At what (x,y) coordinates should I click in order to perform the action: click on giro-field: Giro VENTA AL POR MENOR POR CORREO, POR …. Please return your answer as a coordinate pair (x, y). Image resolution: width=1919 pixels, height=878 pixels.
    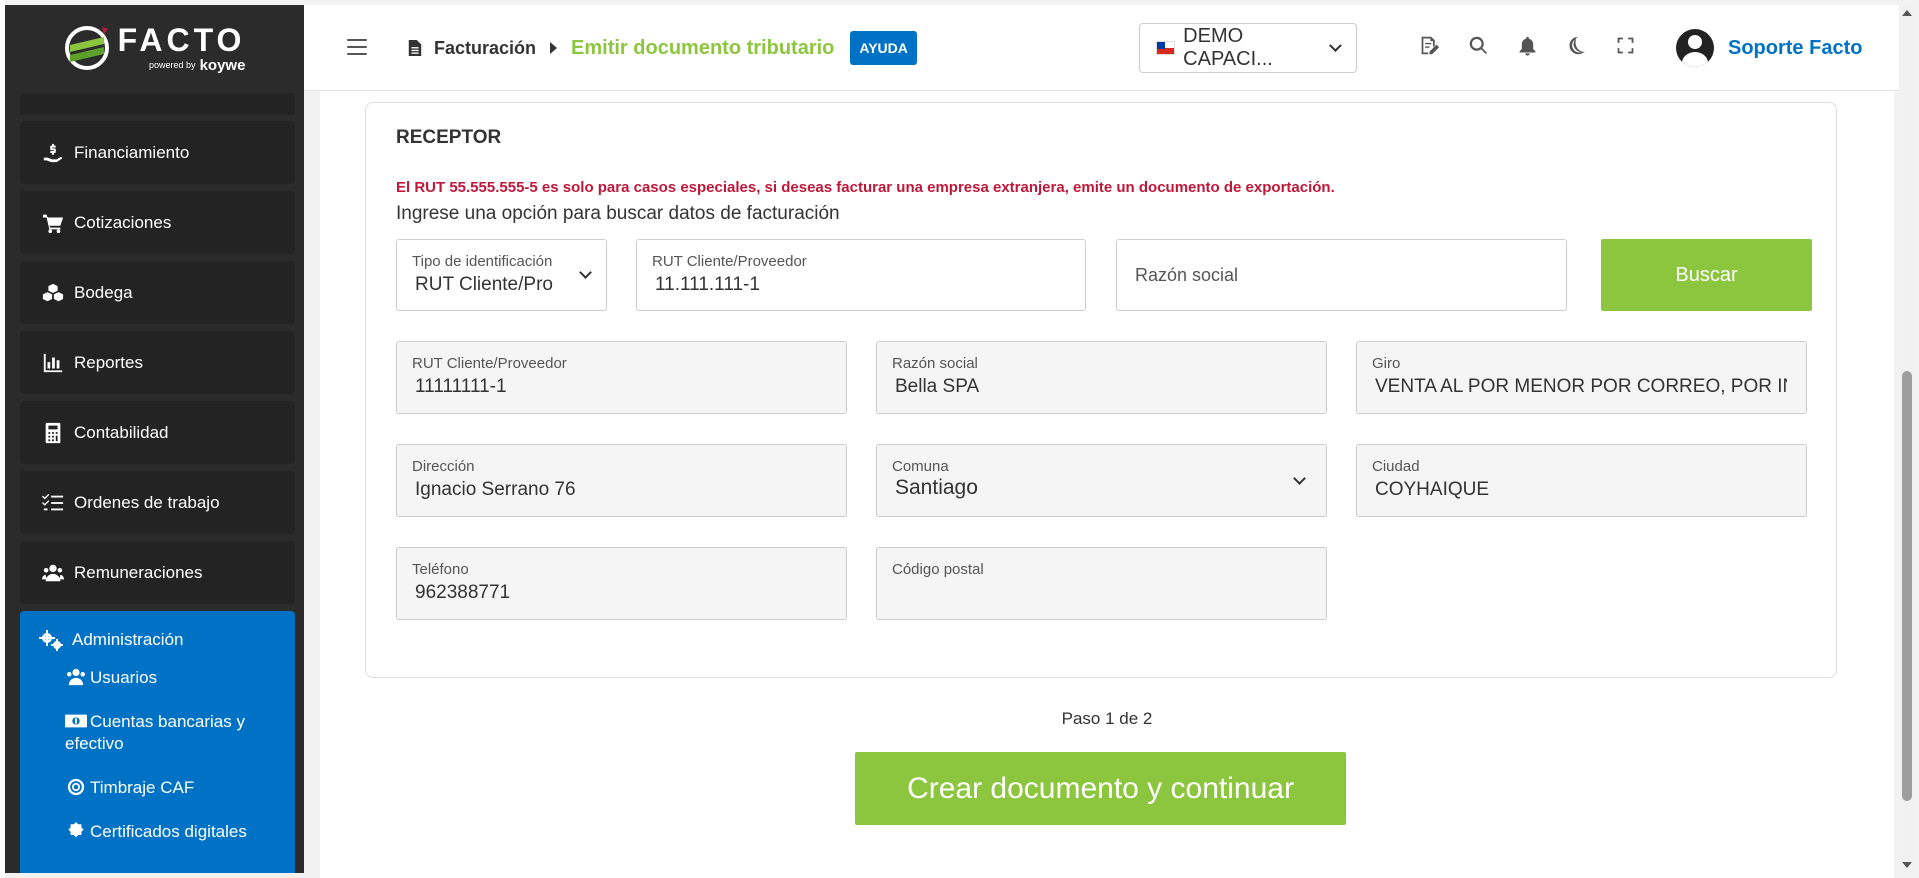
    Looking at the image, I should click on (1581, 377).